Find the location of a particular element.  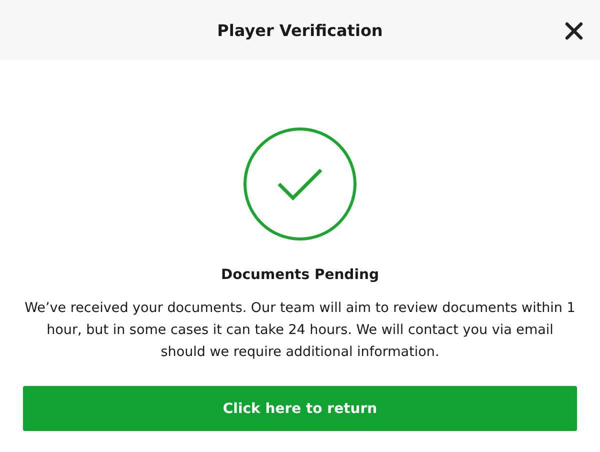

status-message: We’ve received your documents. Our team will aim to review documents within 1 hour, but in some cases it can take 24 hours. We will contact you via email should we require additional information. is located at coordinates (300, 330).